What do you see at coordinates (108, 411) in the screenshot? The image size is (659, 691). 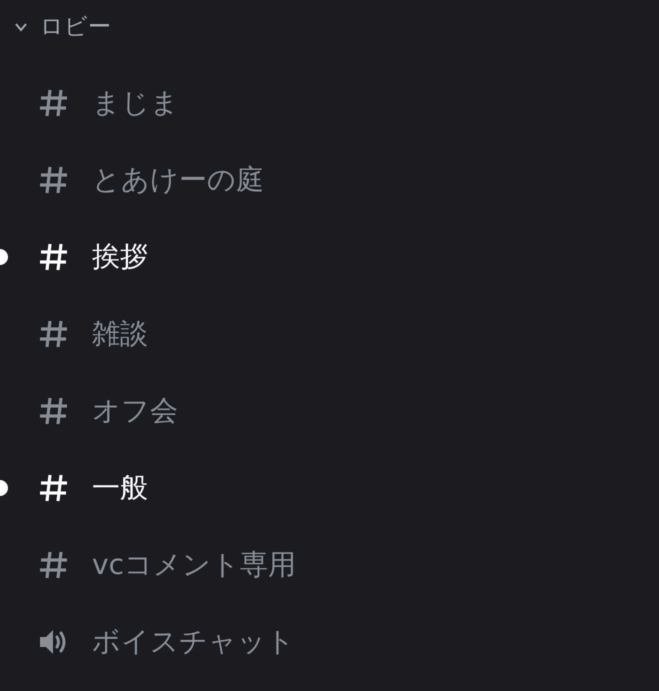 I see `channel-item: オフ会` at bounding box center [108, 411].